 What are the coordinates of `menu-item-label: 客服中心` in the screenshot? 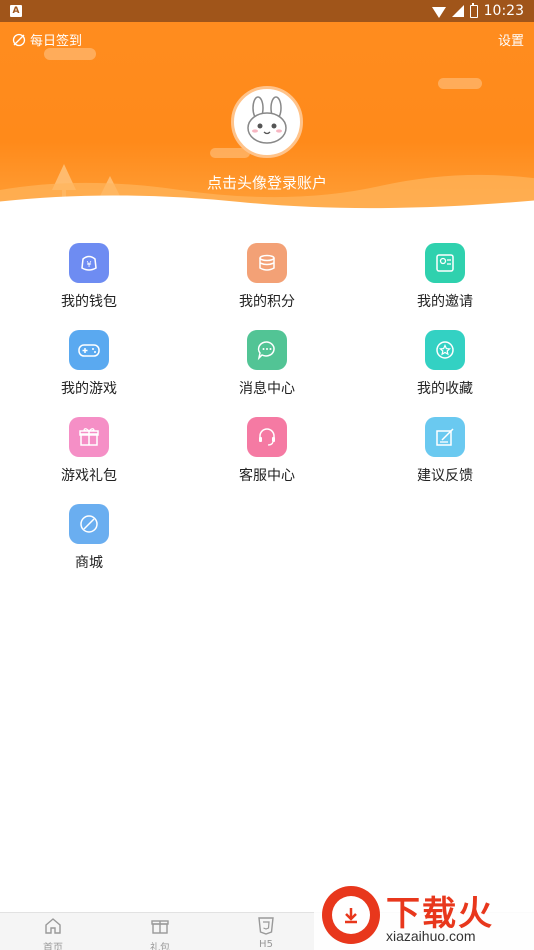 It's located at (267, 475).